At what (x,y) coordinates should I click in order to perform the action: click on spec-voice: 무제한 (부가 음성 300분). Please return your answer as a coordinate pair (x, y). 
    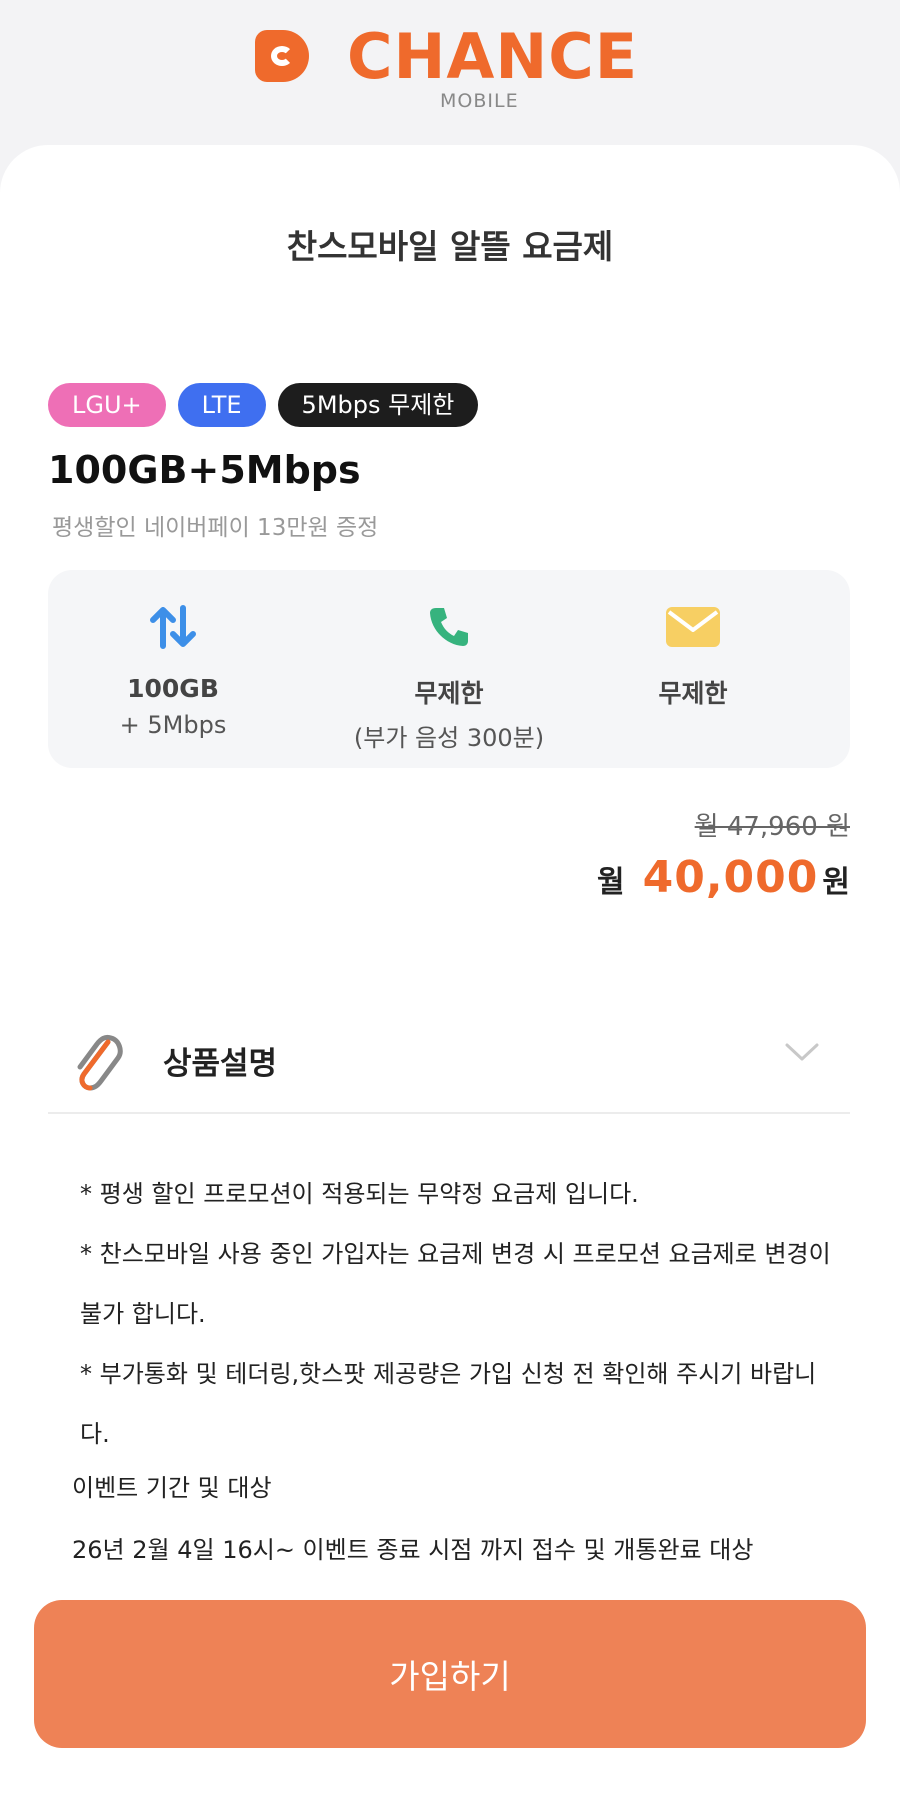
    Looking at the image, I should click on (449, 676).